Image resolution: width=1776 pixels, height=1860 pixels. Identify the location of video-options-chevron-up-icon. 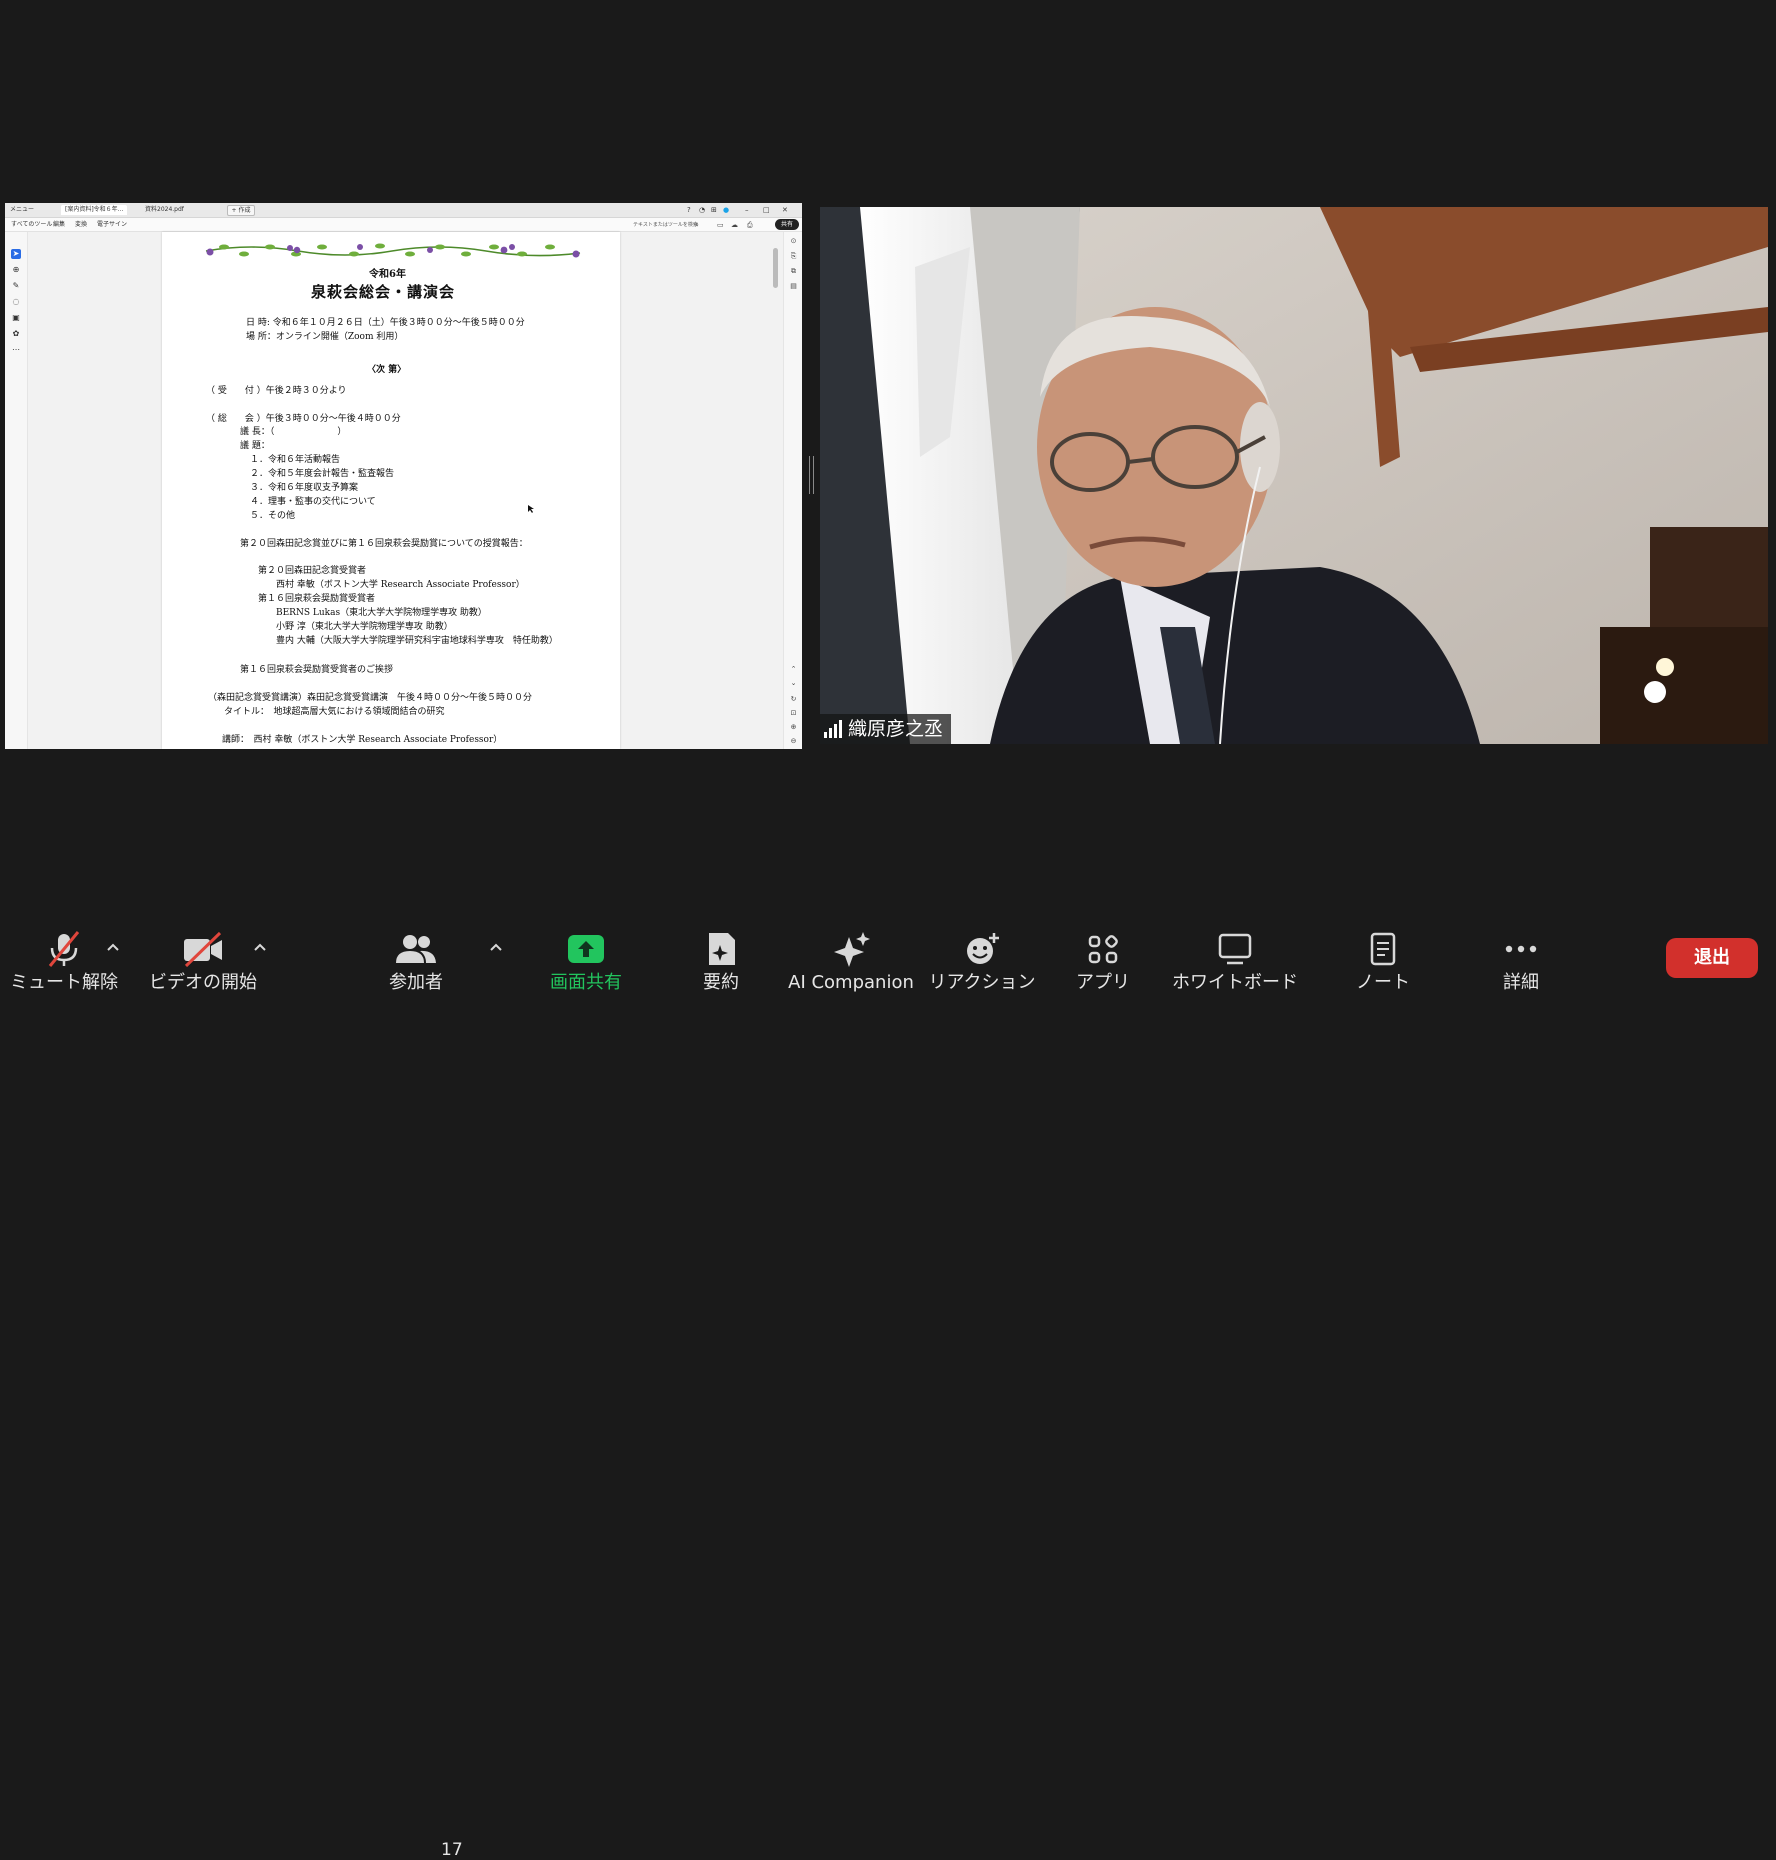
(260, 947).